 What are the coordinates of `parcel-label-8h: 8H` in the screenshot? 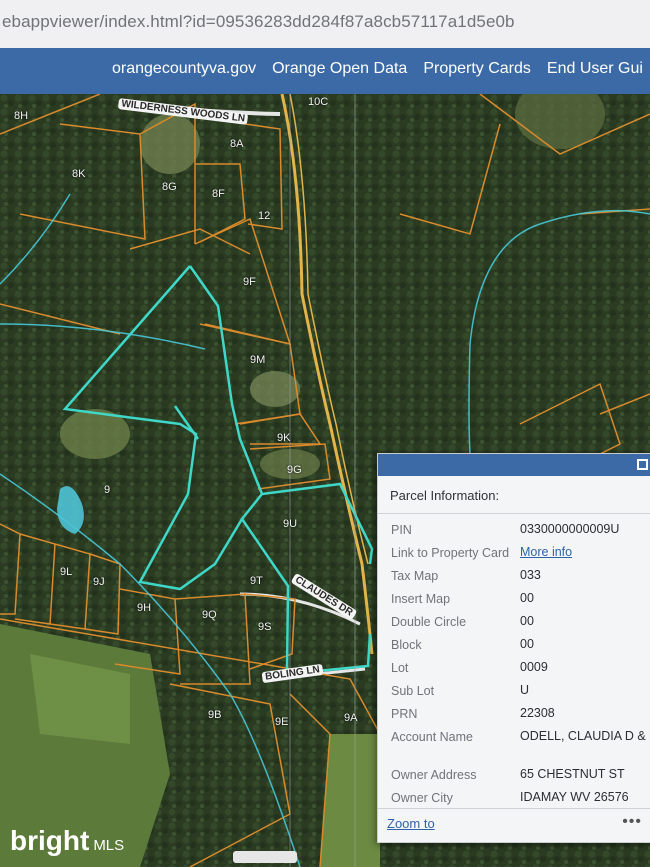 It's located at (21, 116).